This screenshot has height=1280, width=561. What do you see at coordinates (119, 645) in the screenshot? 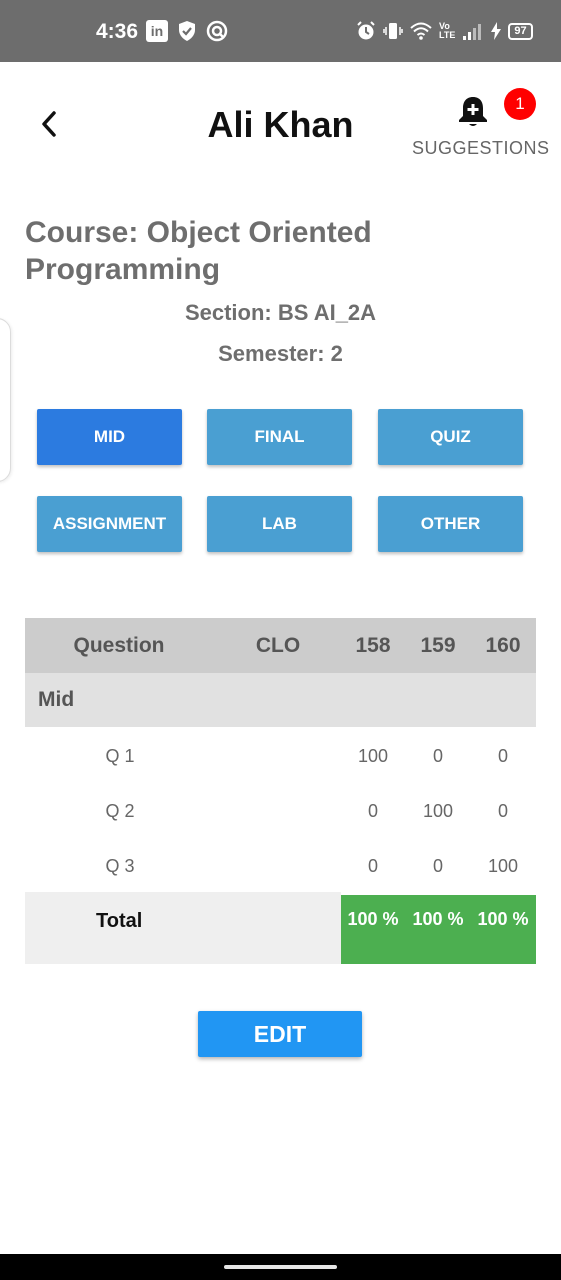
I see `header-question: Question` at bounding box center [119, 645].